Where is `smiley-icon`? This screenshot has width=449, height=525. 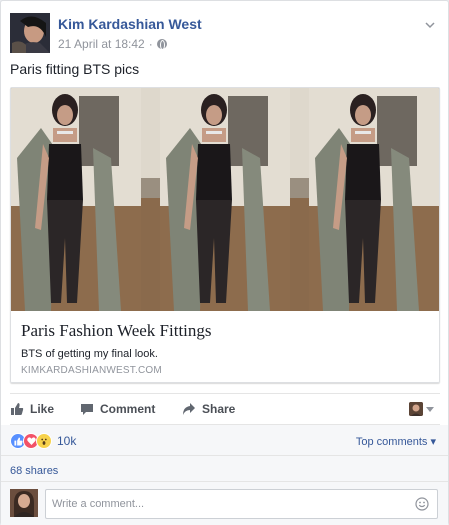
smiley-icon is located at coordinates (422, 504).